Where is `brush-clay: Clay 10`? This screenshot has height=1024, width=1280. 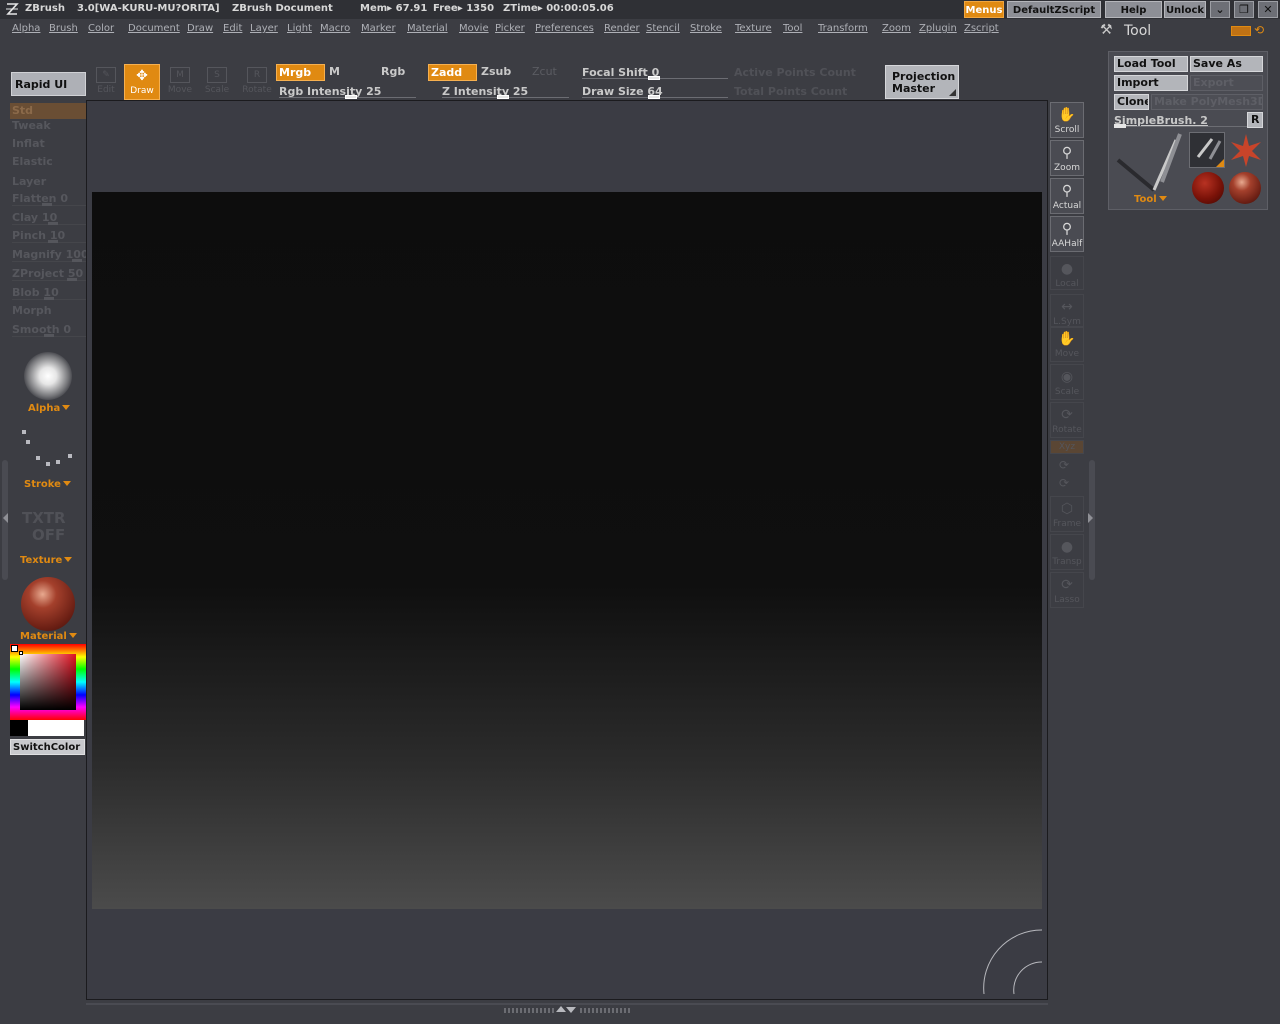 brush-clay: Clay 10 is located at coordinates (49, 218).